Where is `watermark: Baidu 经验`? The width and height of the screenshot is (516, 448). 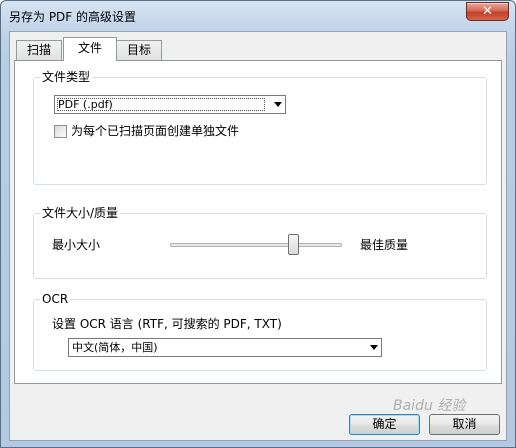 watermark: Baidu 经验 is located at coordinates (429, 406).